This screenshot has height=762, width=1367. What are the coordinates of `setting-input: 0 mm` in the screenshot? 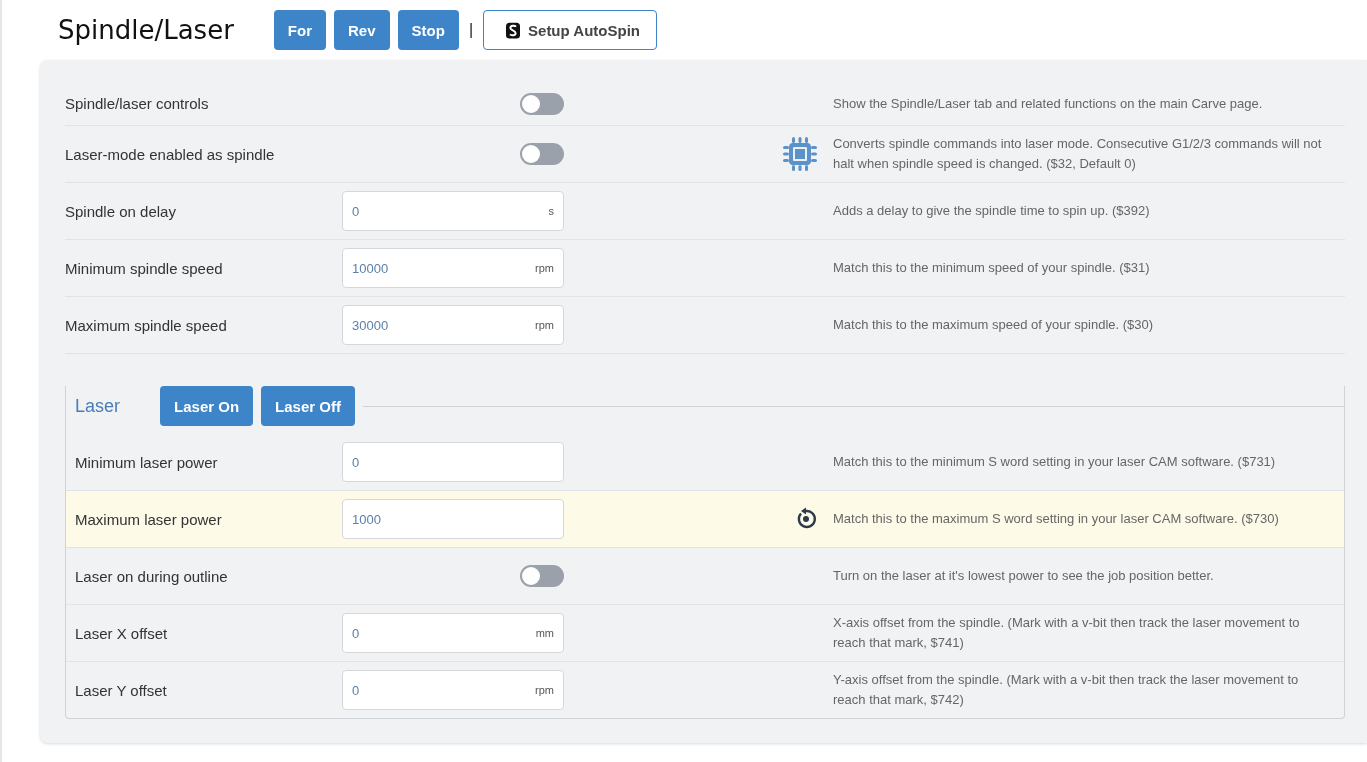 It's located at (453, 633).